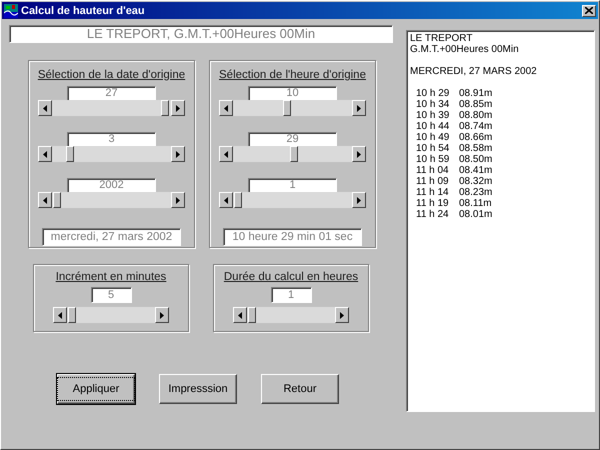  What do you see at coordinates (475, 214) in the screenshot?
I see `result-height: 08.01m` at bounding box center [475, 214].